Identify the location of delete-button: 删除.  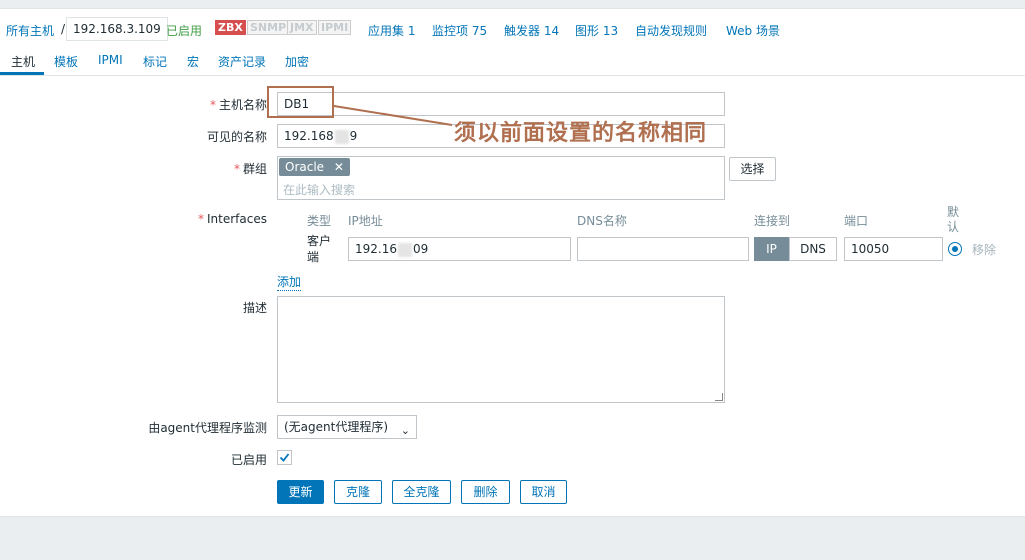
(485, 492).